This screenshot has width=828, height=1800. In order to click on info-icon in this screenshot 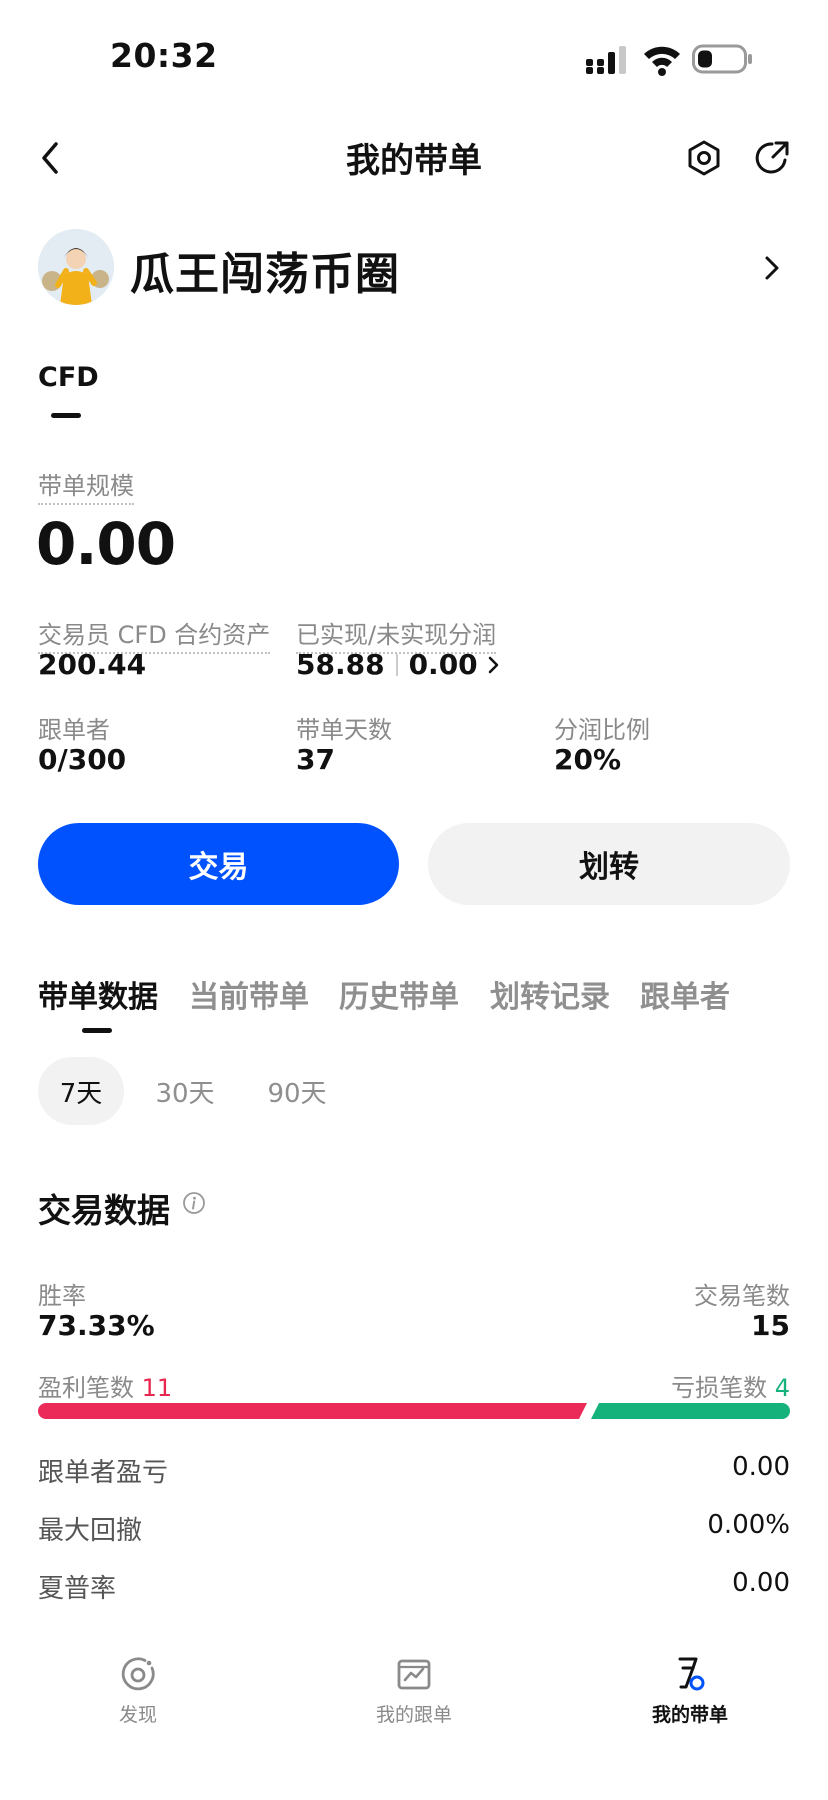, I will do `click(194, 1203)`.